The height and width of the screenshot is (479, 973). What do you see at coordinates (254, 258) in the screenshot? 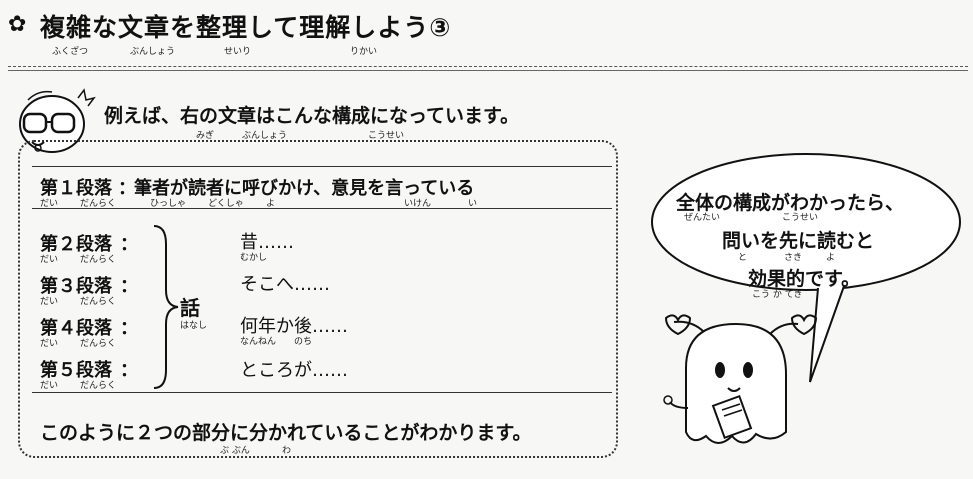
I see `para2-content-ruby: むかし` at bounding box center [254, 258].